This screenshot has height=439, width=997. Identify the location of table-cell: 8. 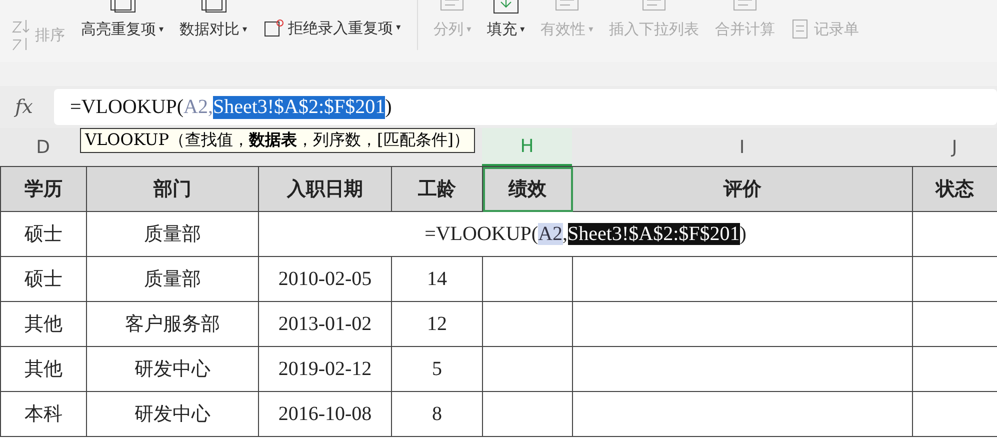
(437, 414).